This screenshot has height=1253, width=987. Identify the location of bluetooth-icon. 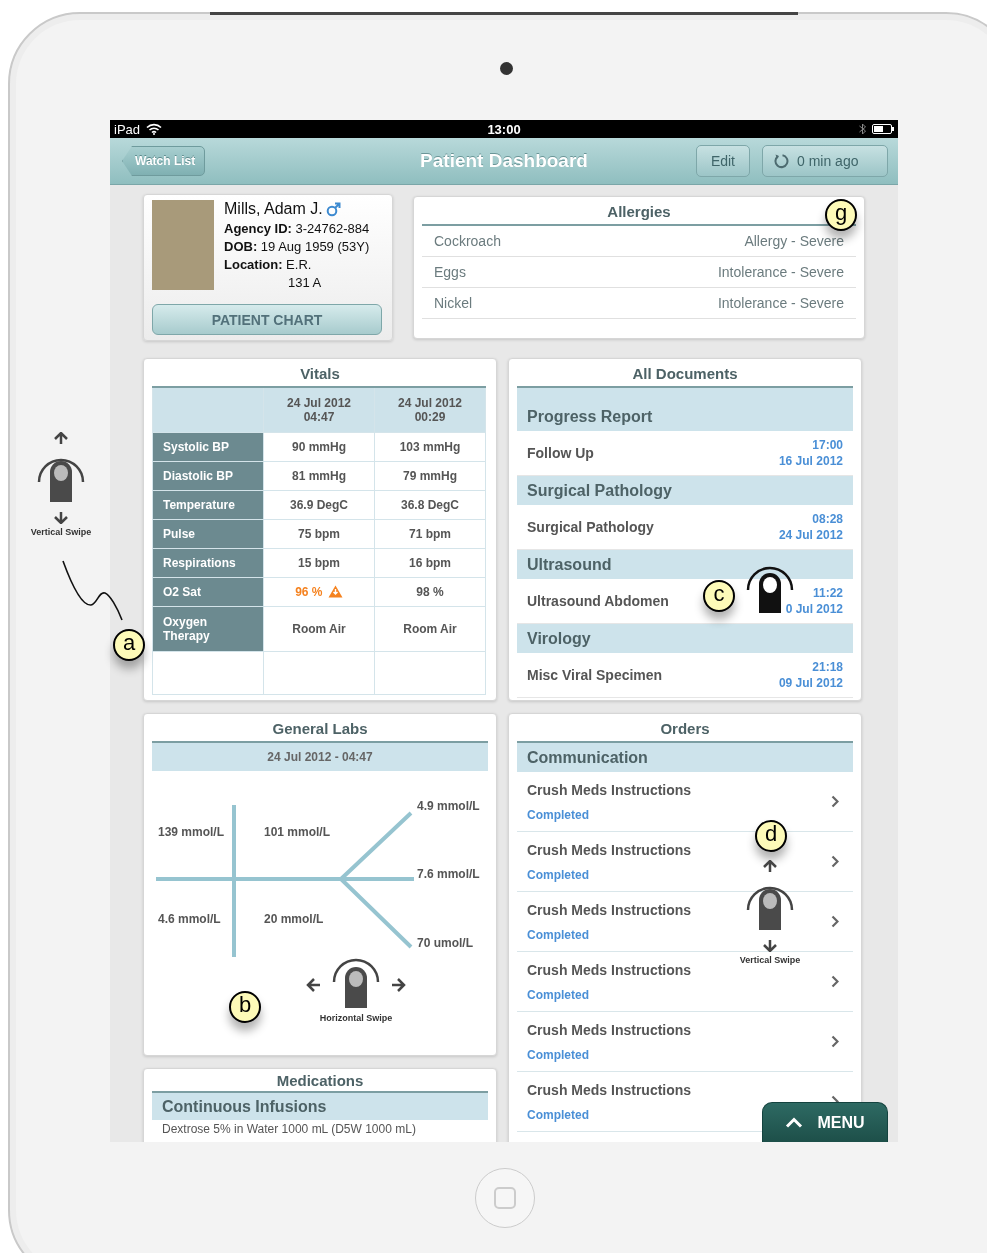
(862, 129).